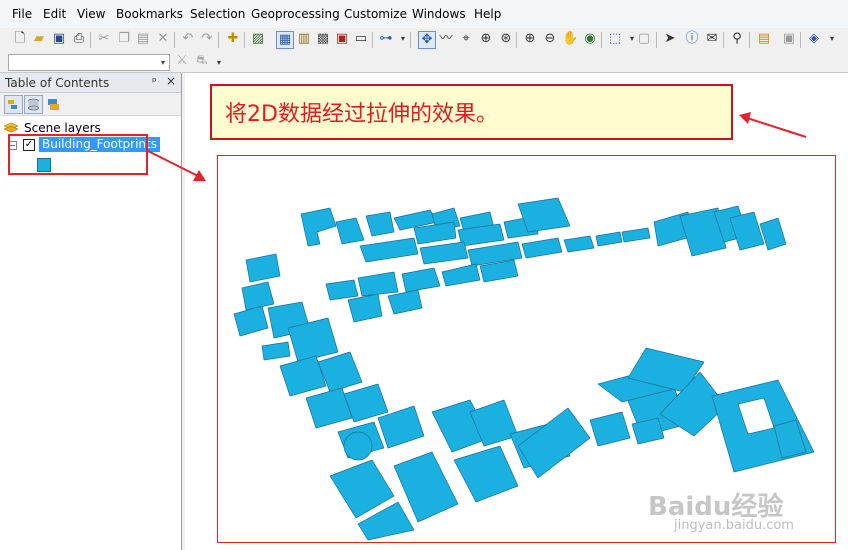 The image size is (848, 550). I want to click on scene-properties-icon: ▣, so click(789, 39).